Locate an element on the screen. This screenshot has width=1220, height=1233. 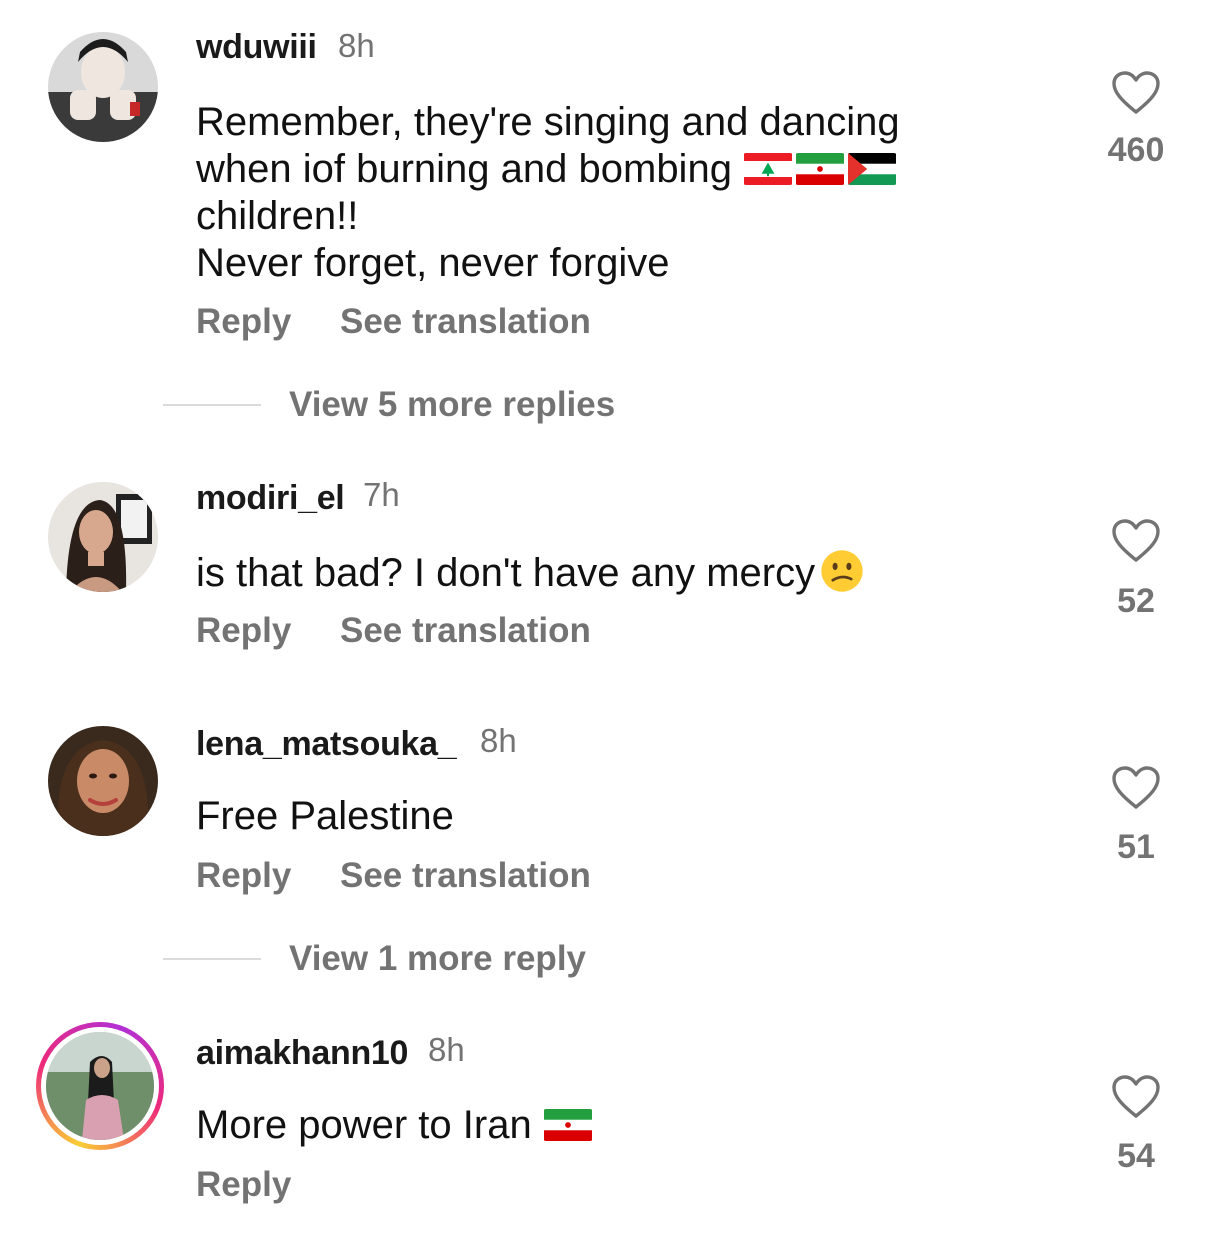
like-count: 54 is located at coordinates (1136, 1156).